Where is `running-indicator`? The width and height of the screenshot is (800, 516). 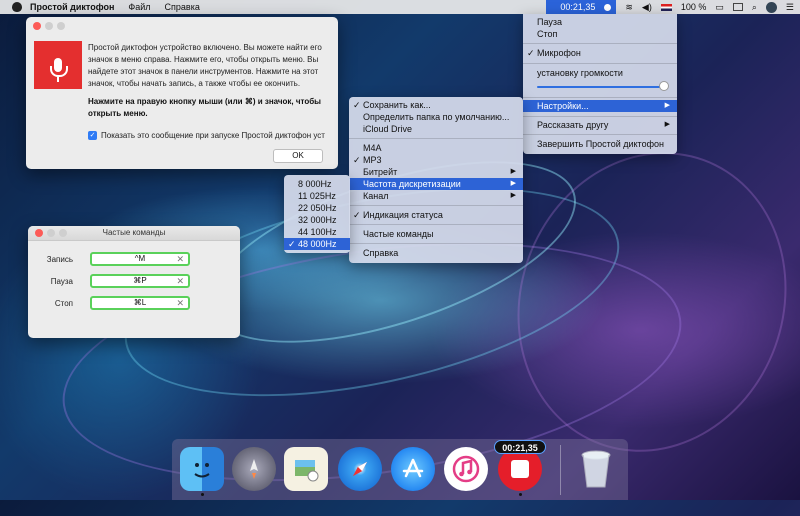
running-indicator is located at coordinates (202, 494).